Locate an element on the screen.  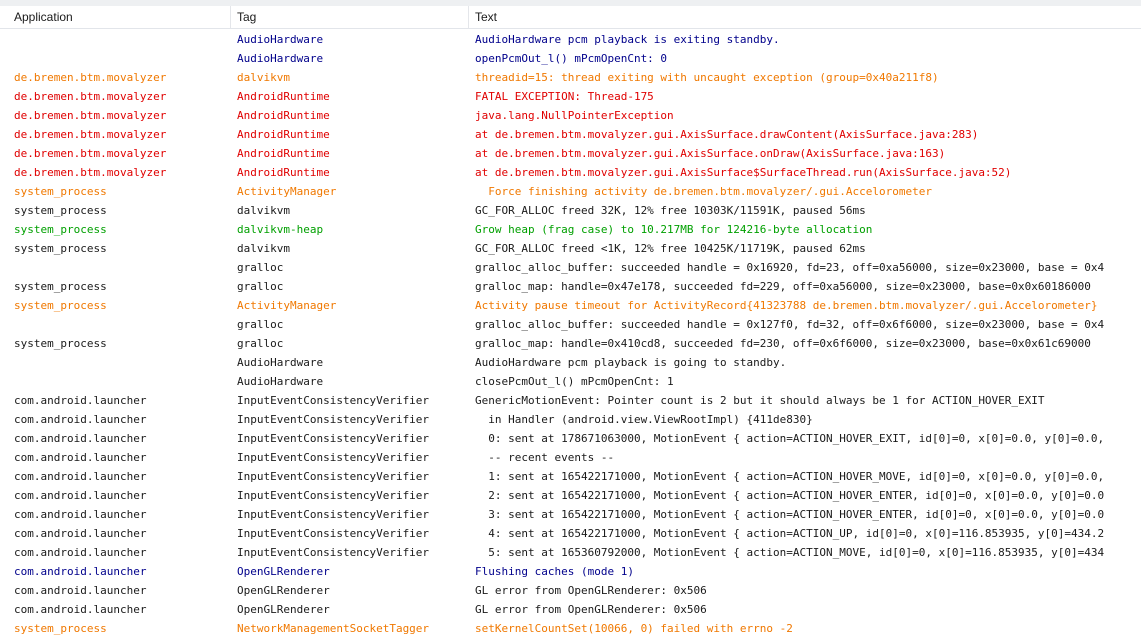
log-text-cell: openPcmOut_l() mPcmOpenCnt: 0 is located at coordinates (571, 58).